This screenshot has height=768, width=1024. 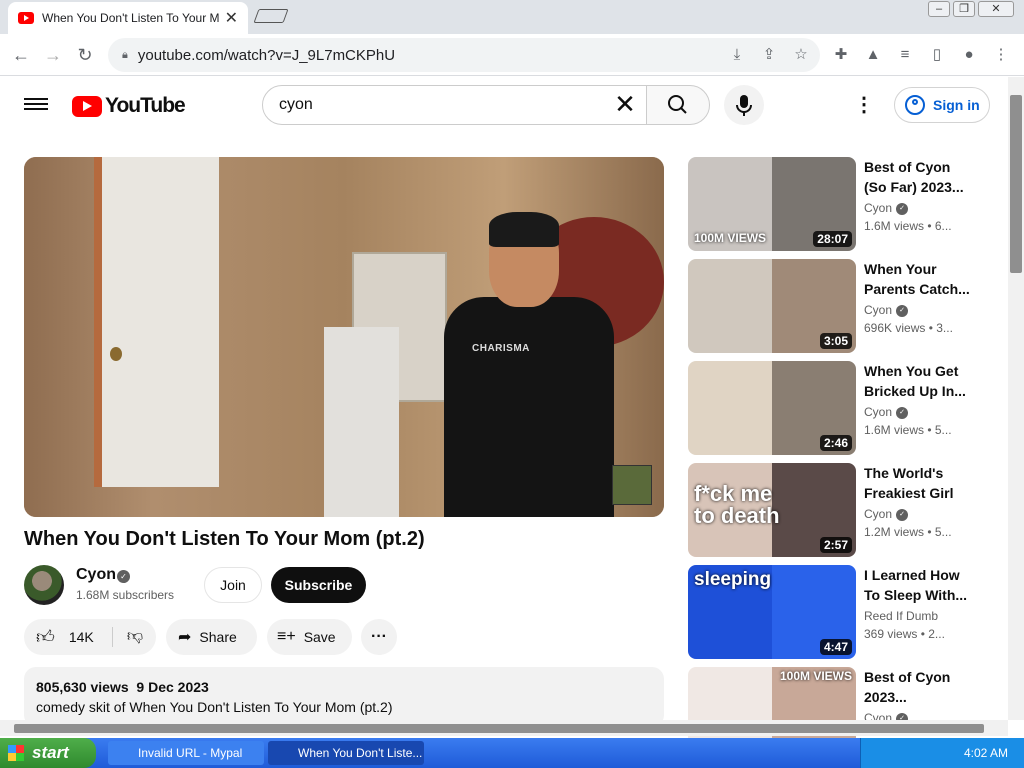 I want to click on vertical-scroll-thumb, so click(x=1016, y=184).